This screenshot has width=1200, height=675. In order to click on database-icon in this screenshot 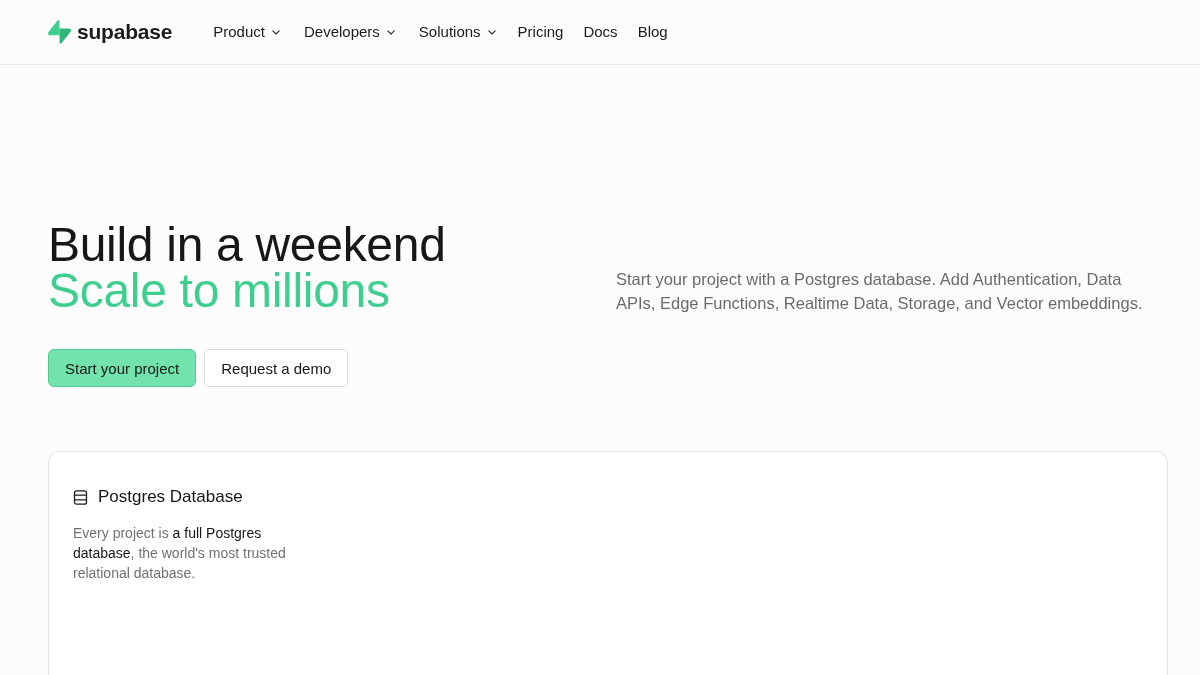, I will do `click(80, 497)`.